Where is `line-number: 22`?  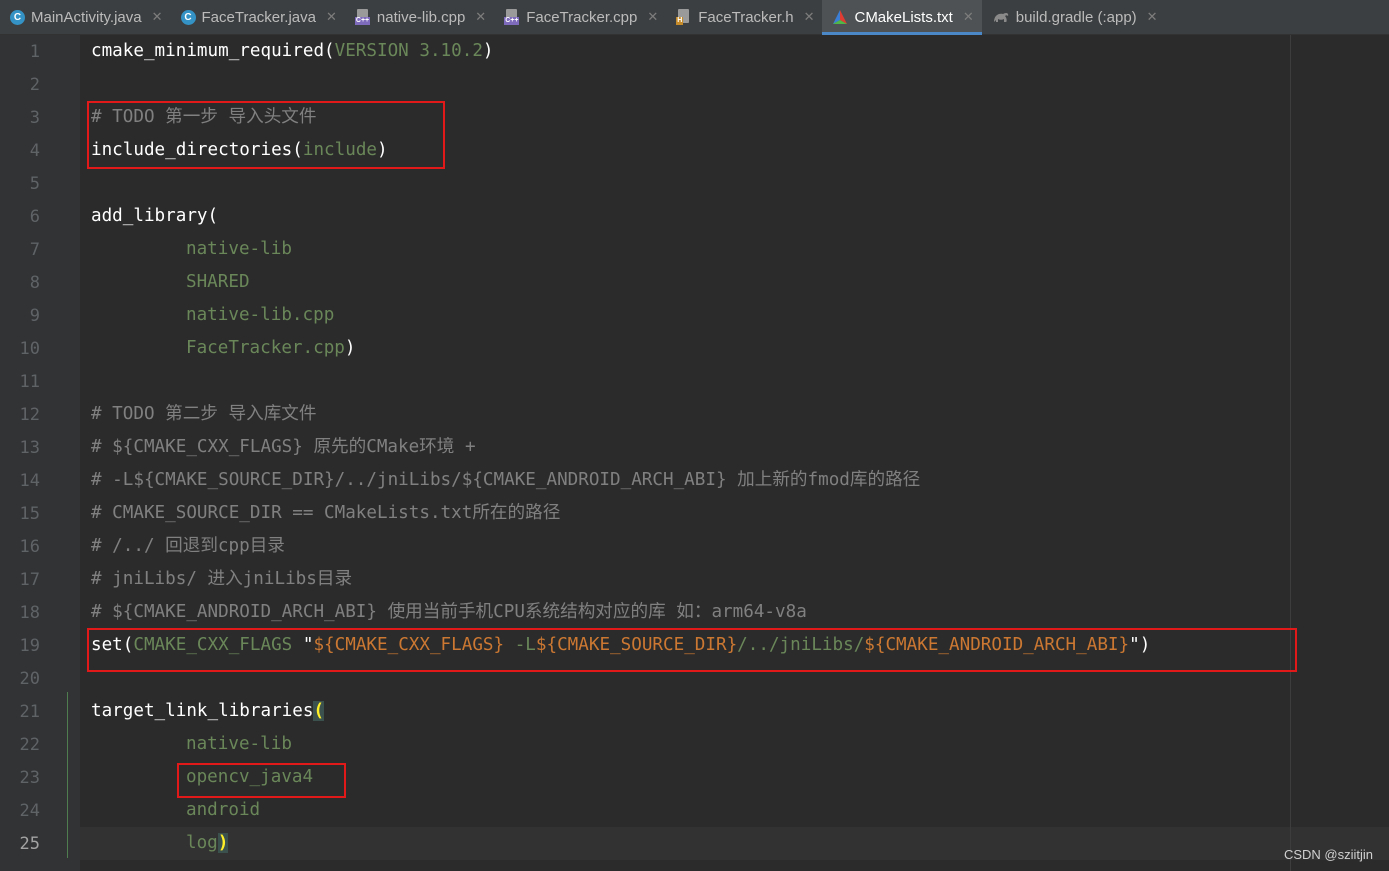 line-number: 22 is located at coordinates (29, 745).